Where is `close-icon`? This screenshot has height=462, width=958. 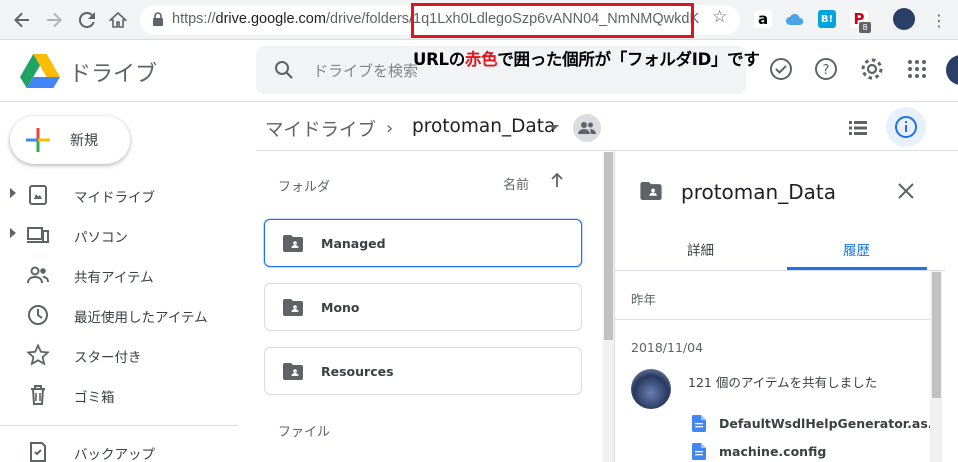 close-icon is located at coordinates (906, 191).